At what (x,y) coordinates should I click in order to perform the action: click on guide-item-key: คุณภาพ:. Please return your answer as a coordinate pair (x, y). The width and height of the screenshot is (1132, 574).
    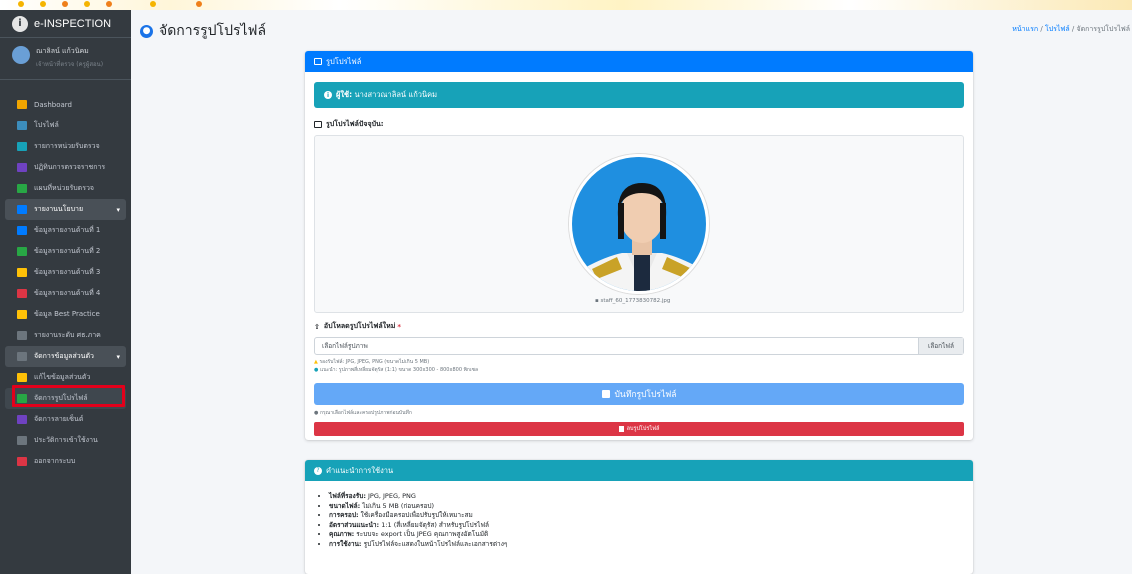
    Looking at the image, I should click on (342, 534).